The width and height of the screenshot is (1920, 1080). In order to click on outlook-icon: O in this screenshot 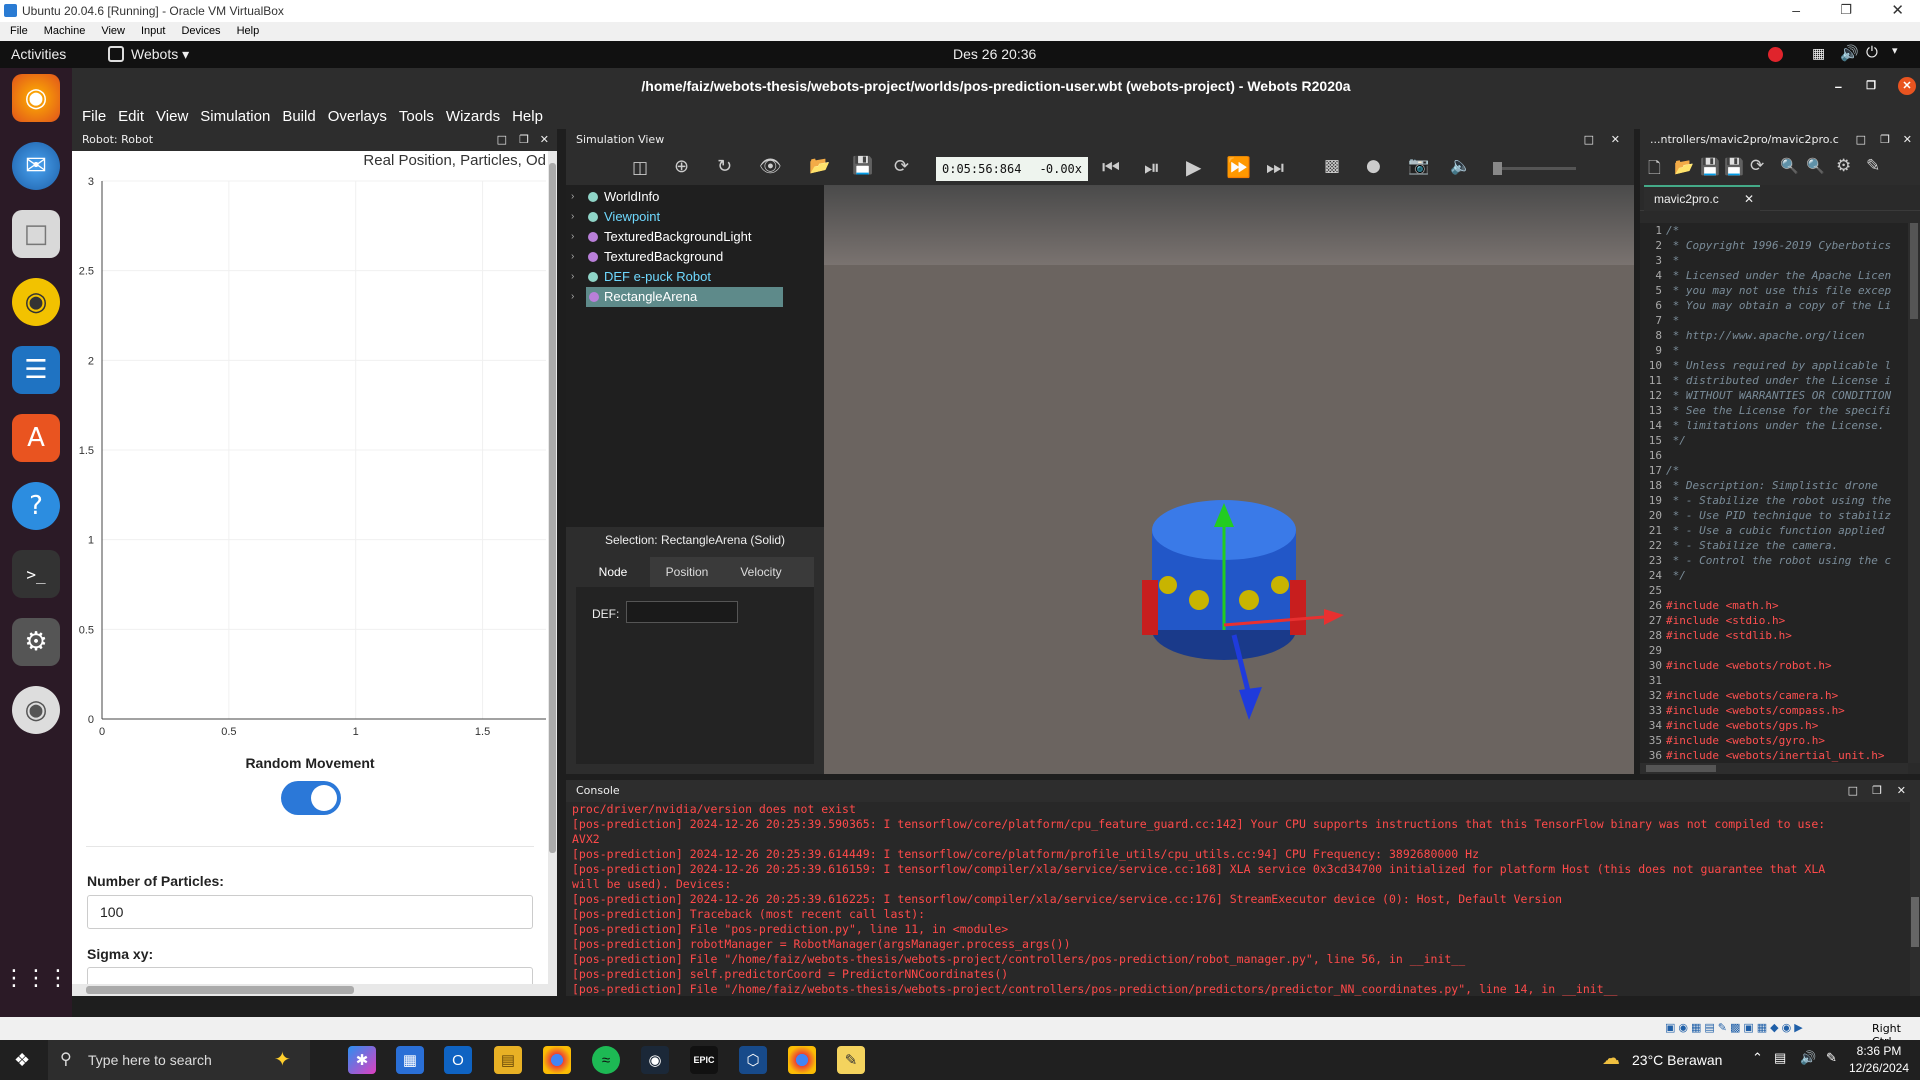, I will do `click(458, 1060)`.